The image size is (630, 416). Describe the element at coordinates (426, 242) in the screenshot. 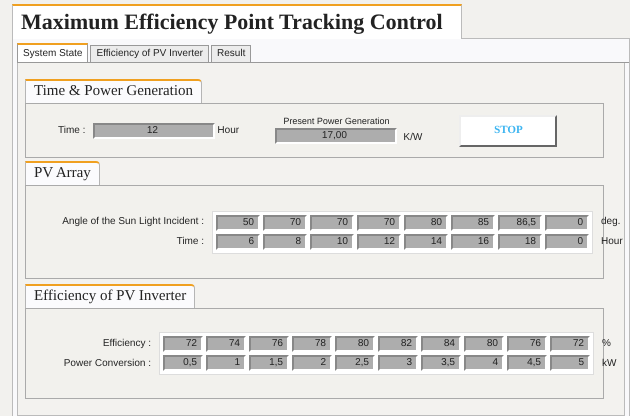

I see `value-field: 14` at that location.